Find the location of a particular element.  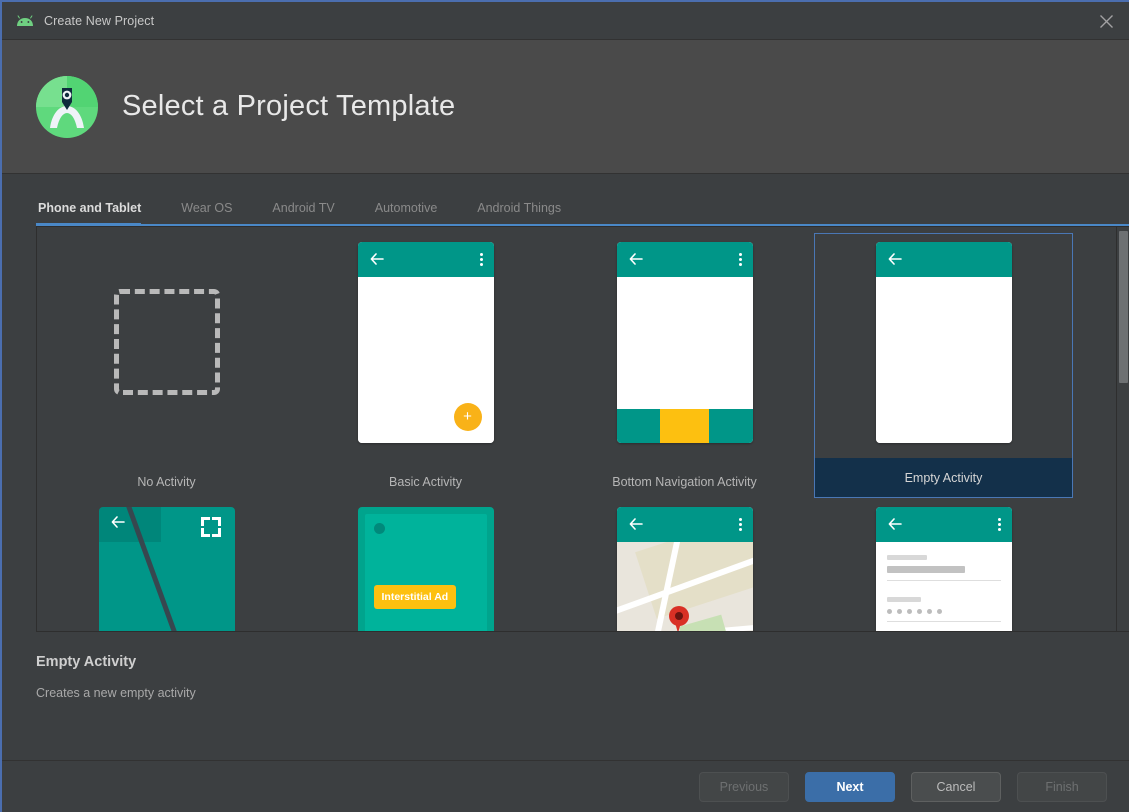

template-card-no-activity: No Activity is located at coordinates (166, 365).